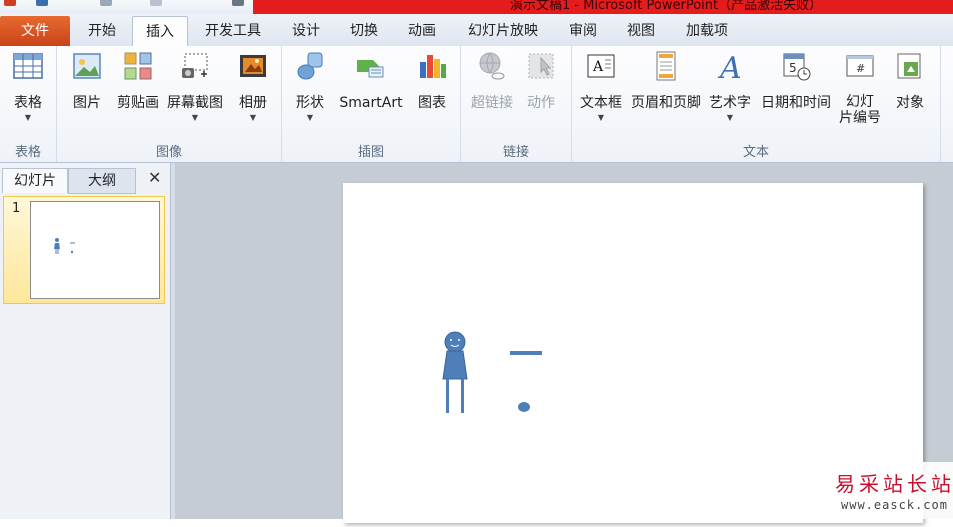 The height and width of the screenshot is (527, 953). I want to click on group-links: 超链接 动作 链接, so click(516, 104).